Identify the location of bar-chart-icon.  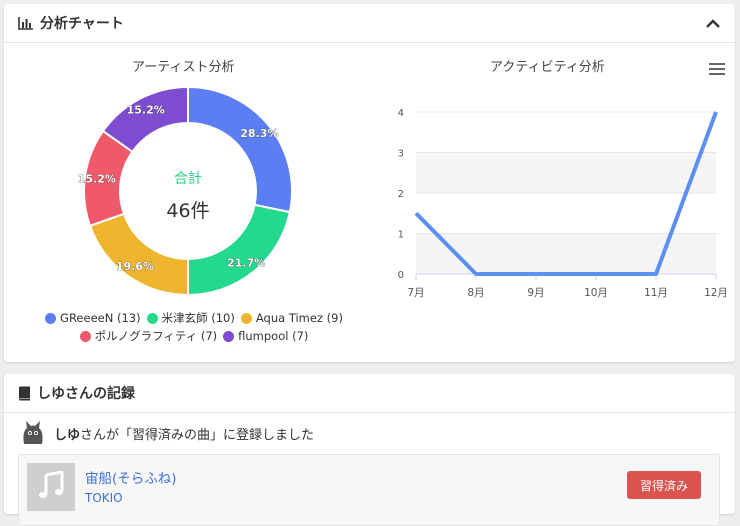
(26, 23).